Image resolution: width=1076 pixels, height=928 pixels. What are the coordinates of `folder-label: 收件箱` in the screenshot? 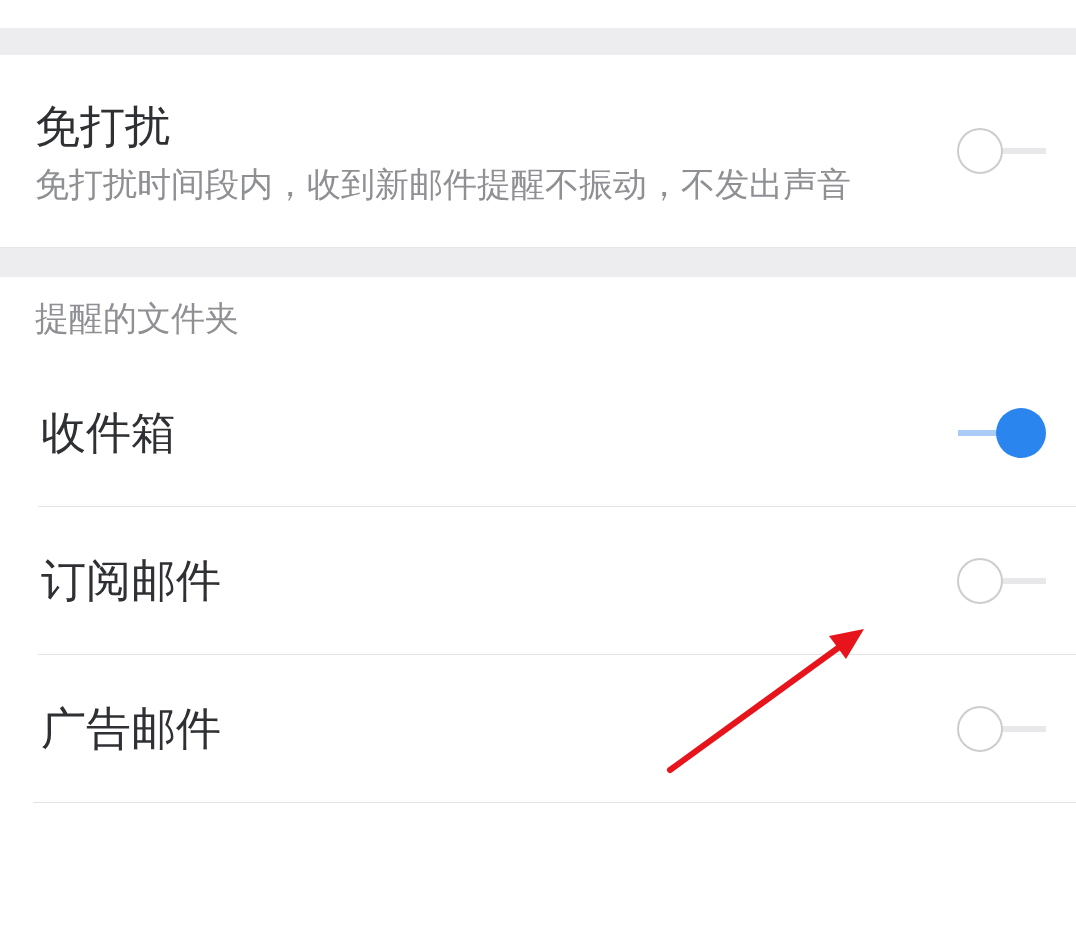 It's located at (108, 432).